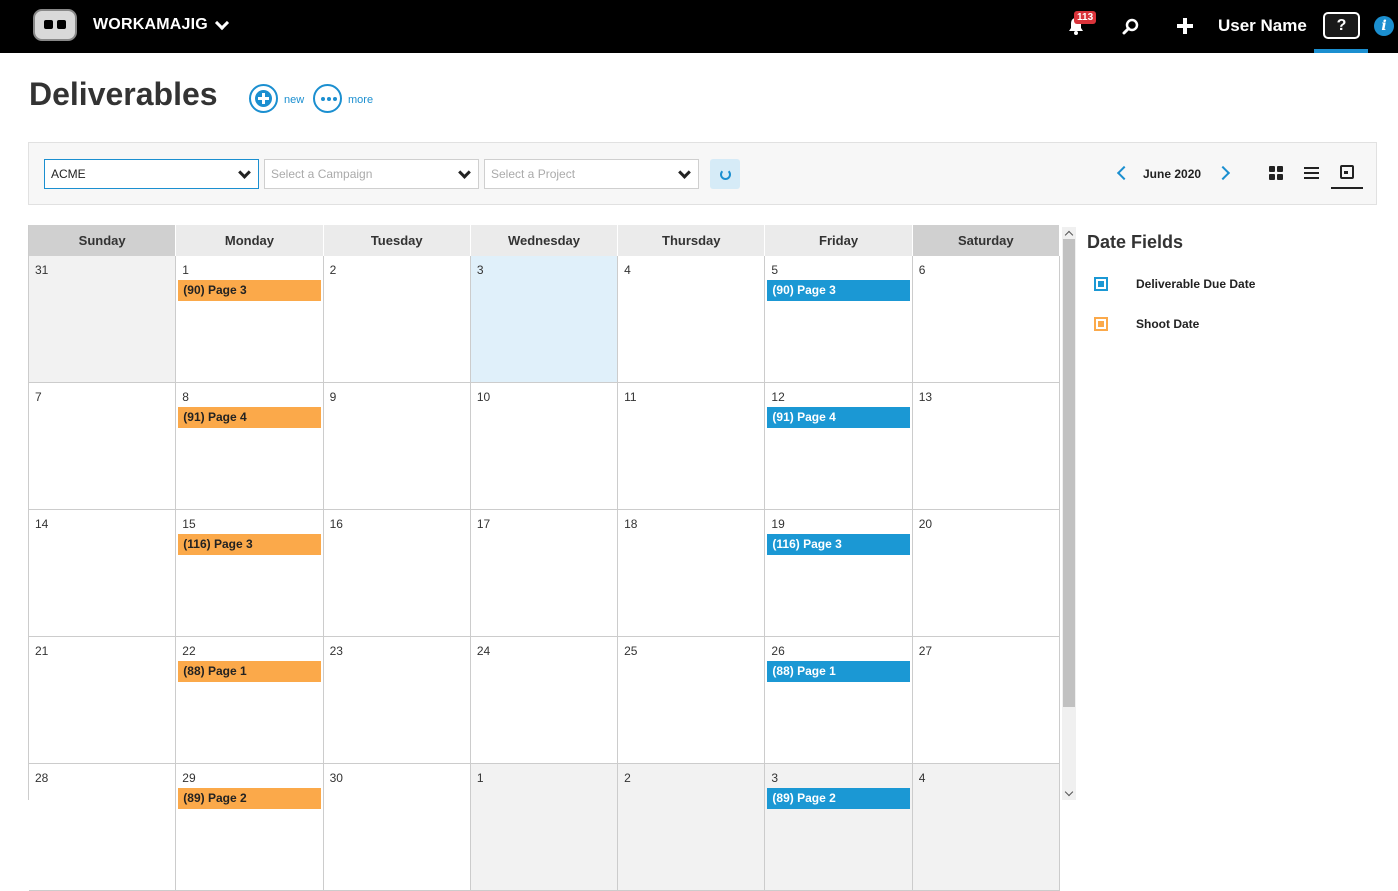  Describe the element at coordinates (189, 778) in the screenshot. I see `day-number: 29` at that location.